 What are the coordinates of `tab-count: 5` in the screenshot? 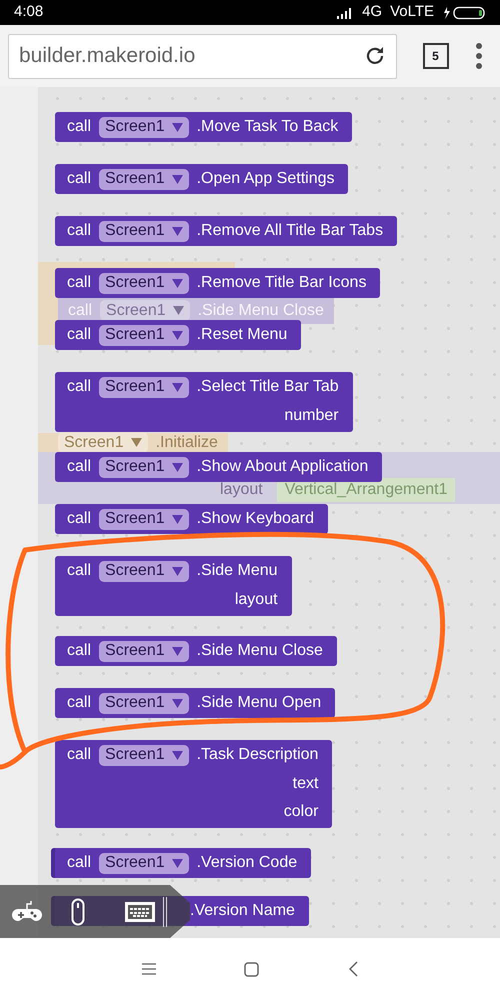 It's located at (435, 56).